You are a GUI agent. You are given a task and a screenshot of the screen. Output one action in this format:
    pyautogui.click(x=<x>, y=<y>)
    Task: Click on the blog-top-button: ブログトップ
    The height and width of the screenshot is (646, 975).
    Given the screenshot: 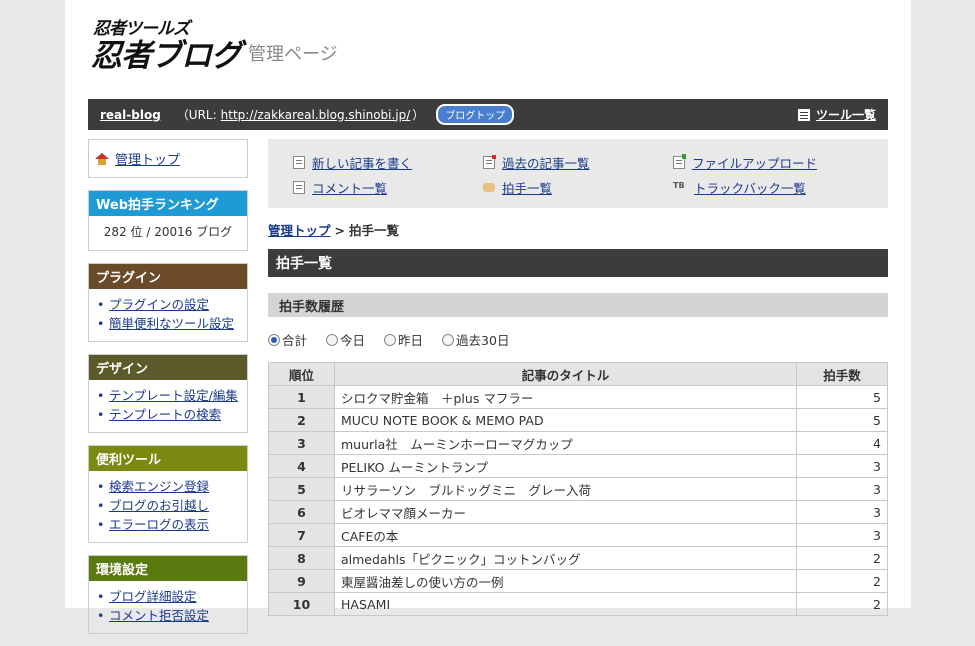 What is the action you would take?
    pyautogui.click(x=475, y=114)
    